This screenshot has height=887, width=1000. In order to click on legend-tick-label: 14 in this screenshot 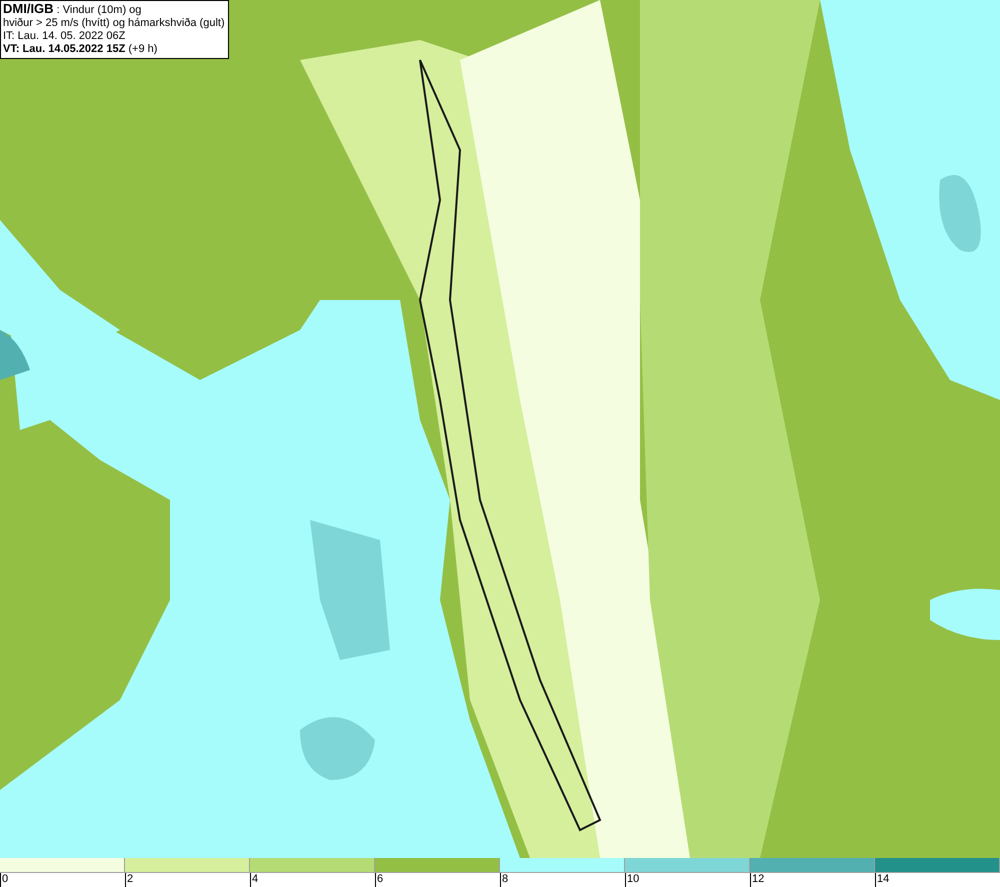, I will do `click(883, 879)`.